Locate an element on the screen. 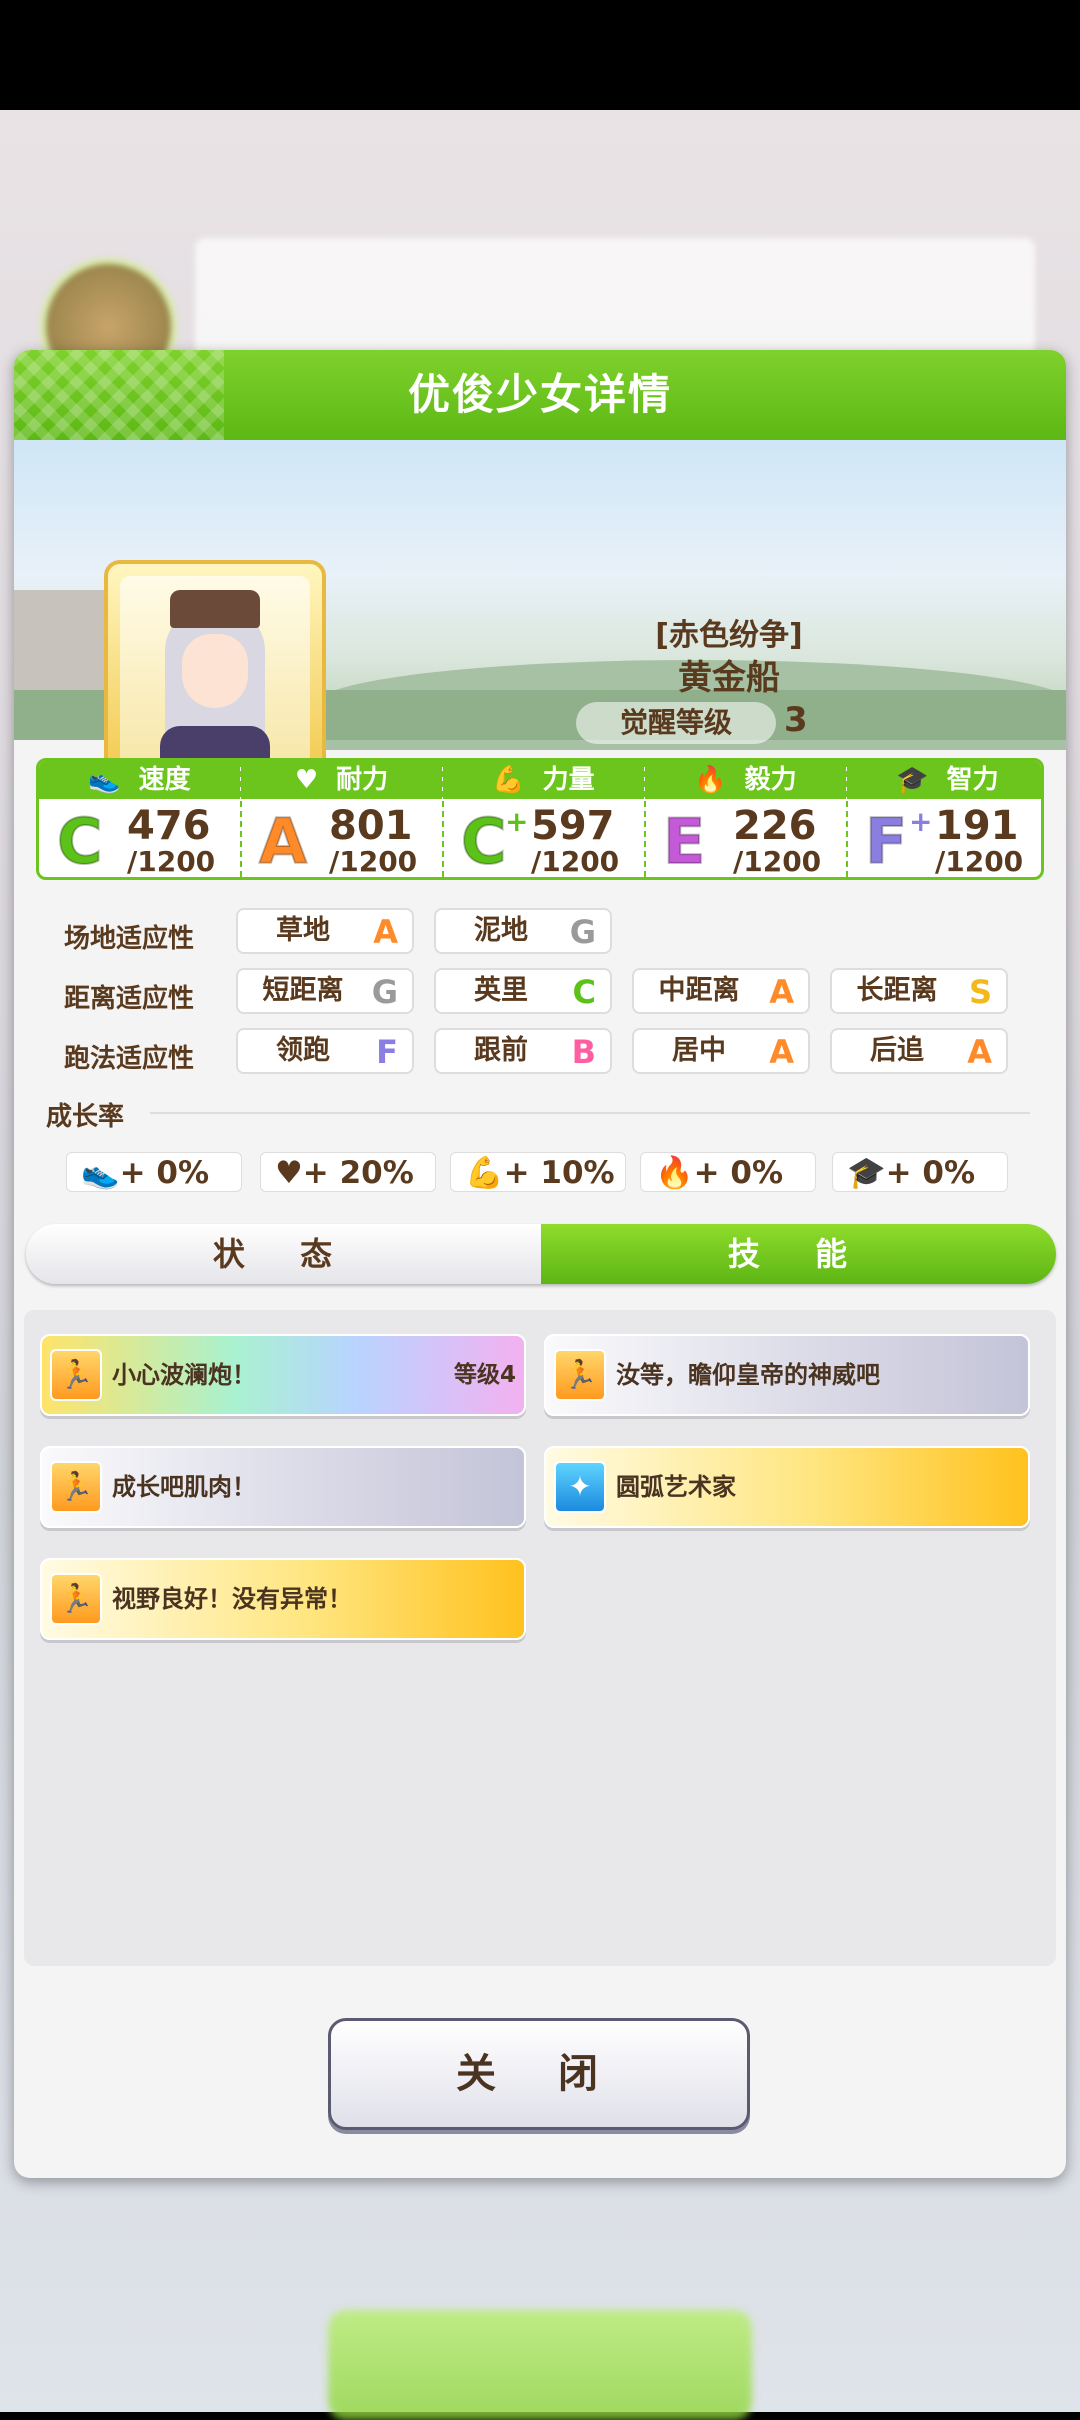 The height and width of the screenshot is (2420, 1080). dialog-header: 优俊少女详情 is located at coordinates (540, 395).